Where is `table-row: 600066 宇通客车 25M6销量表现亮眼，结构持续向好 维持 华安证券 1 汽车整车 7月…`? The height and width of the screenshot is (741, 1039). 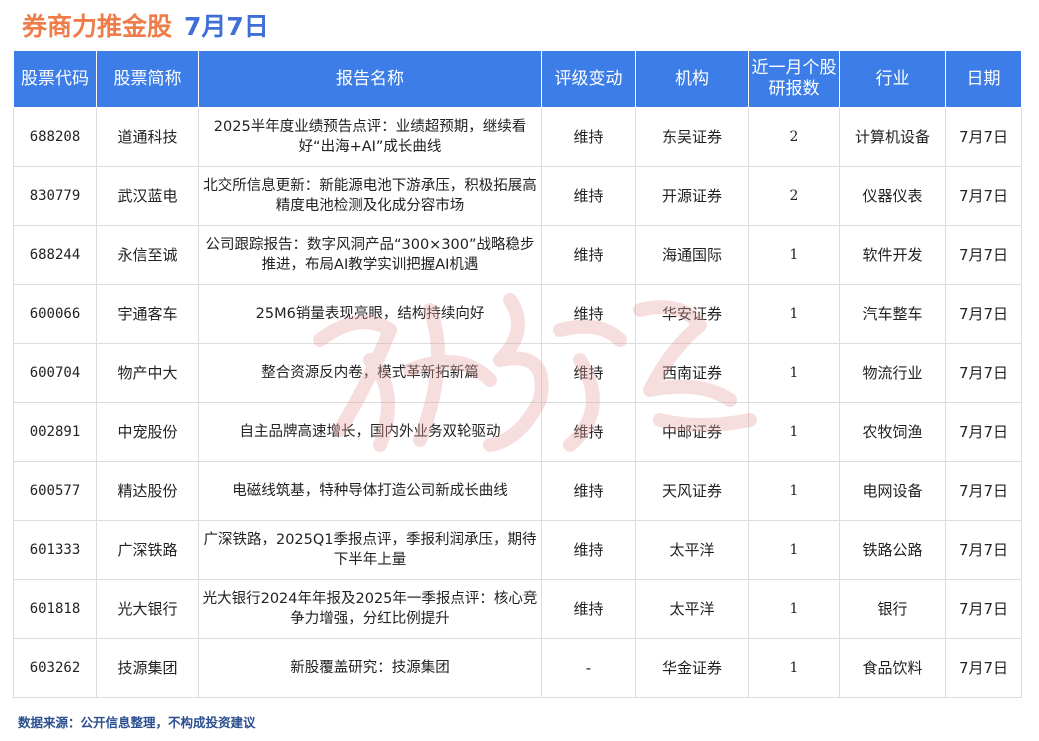
table-row: 600066 宇通客车 25M6销量表现亮眼，结构持续向好 维持 华安证券 1 汽车整车 7月… is located at coordinates (517, 314).